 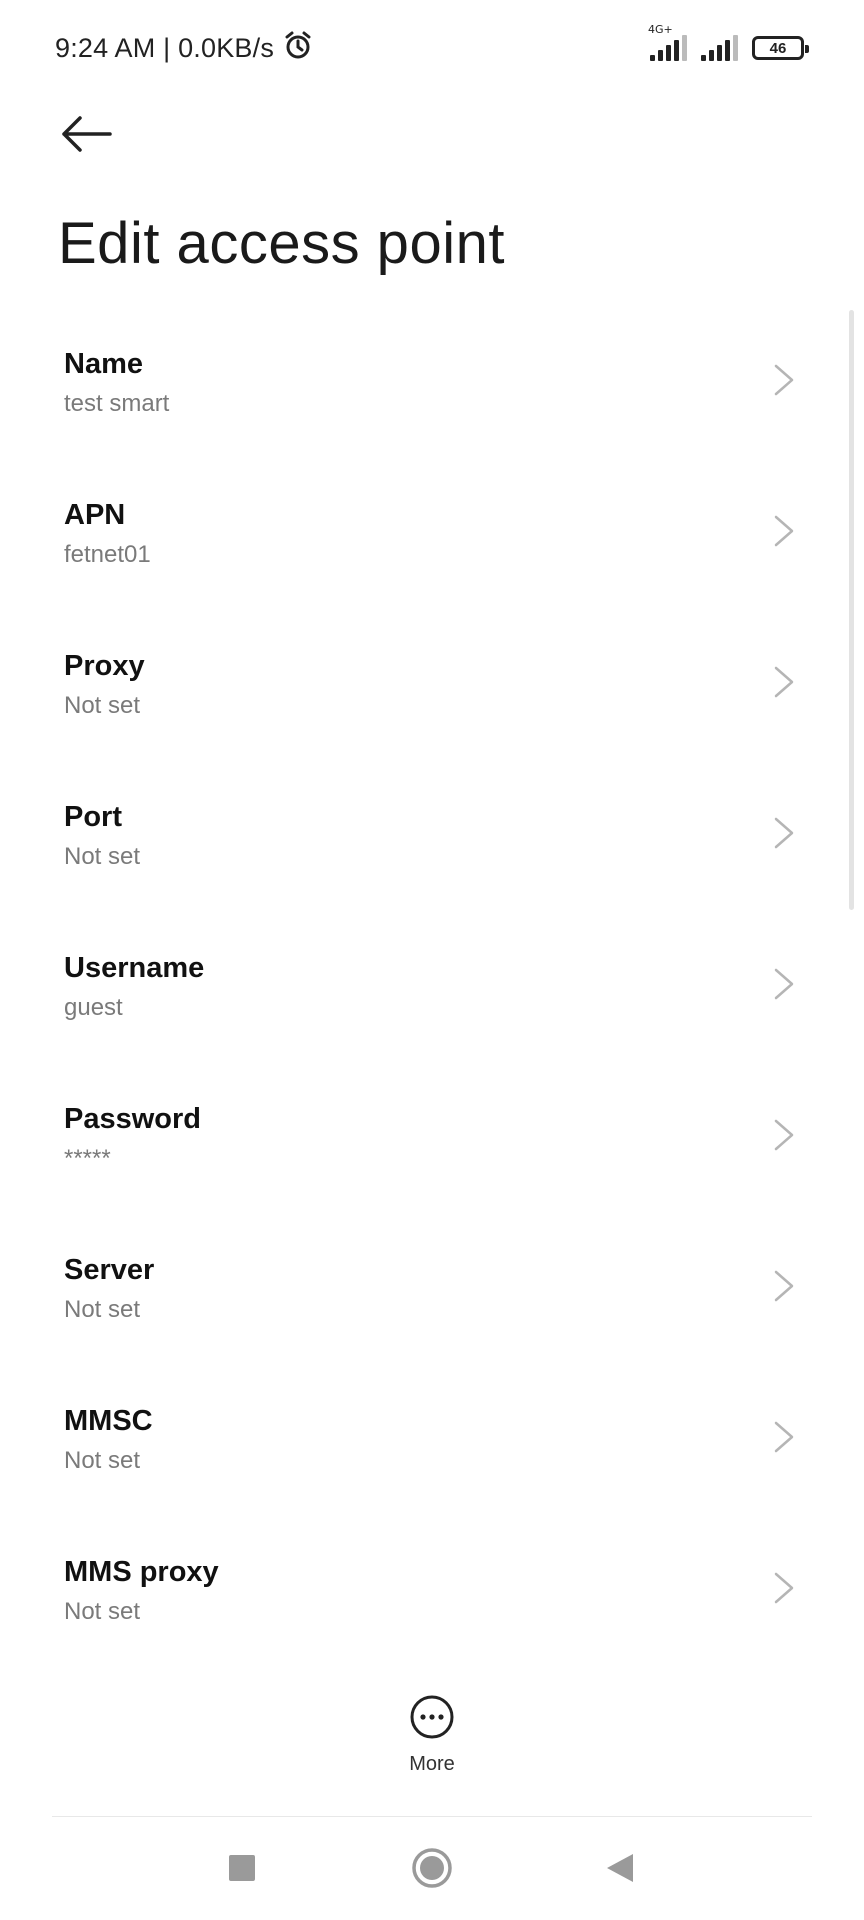 I want to click on row-label: Proxy, so click(x=104, y=666).